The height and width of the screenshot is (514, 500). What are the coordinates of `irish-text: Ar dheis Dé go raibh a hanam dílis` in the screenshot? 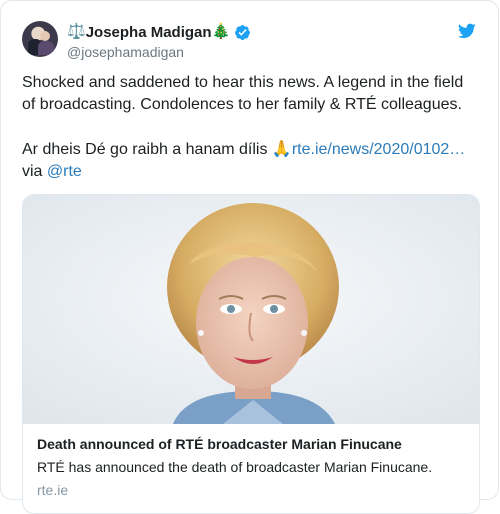 It's located at (147, 149).